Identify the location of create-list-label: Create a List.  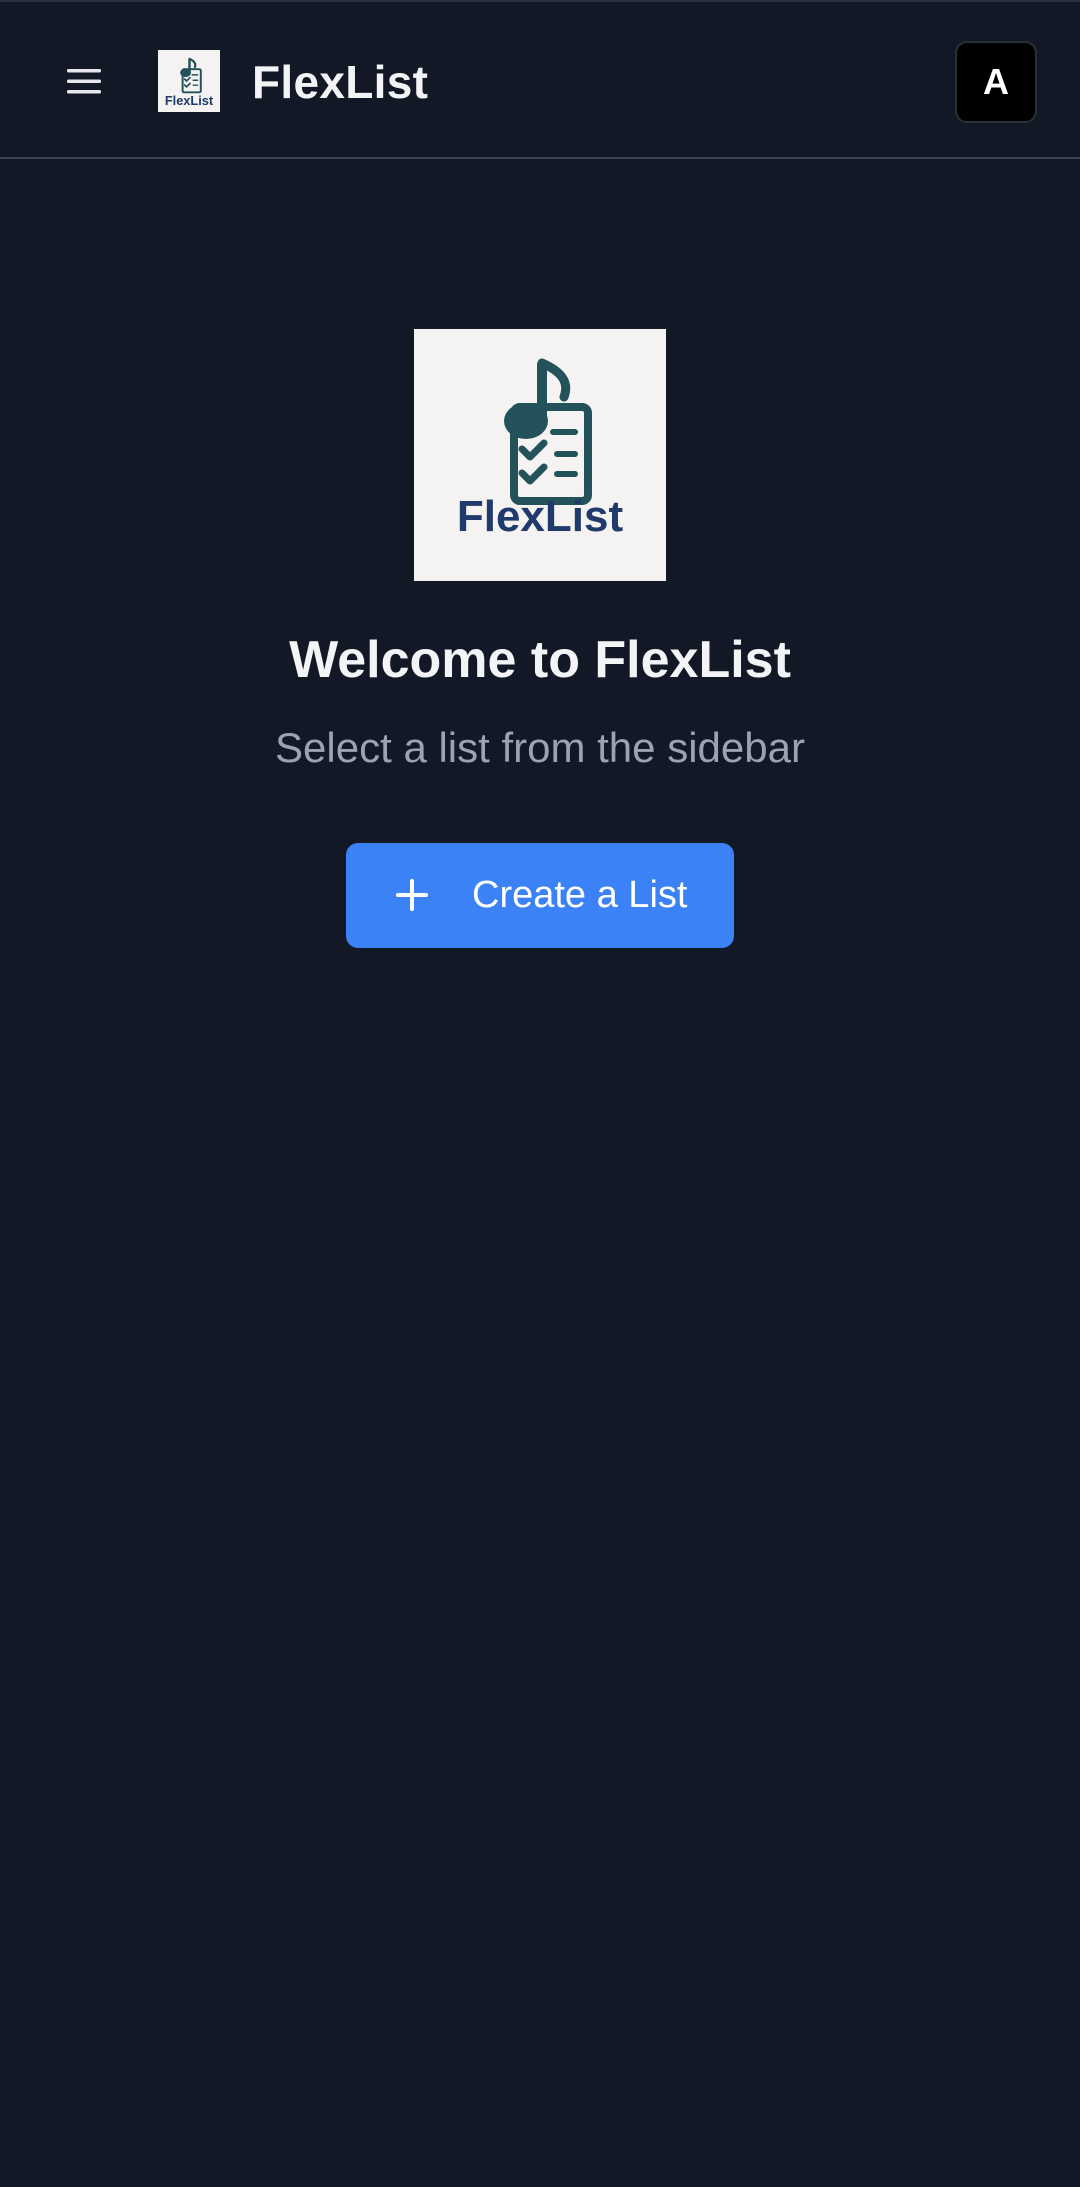
(580, 895).